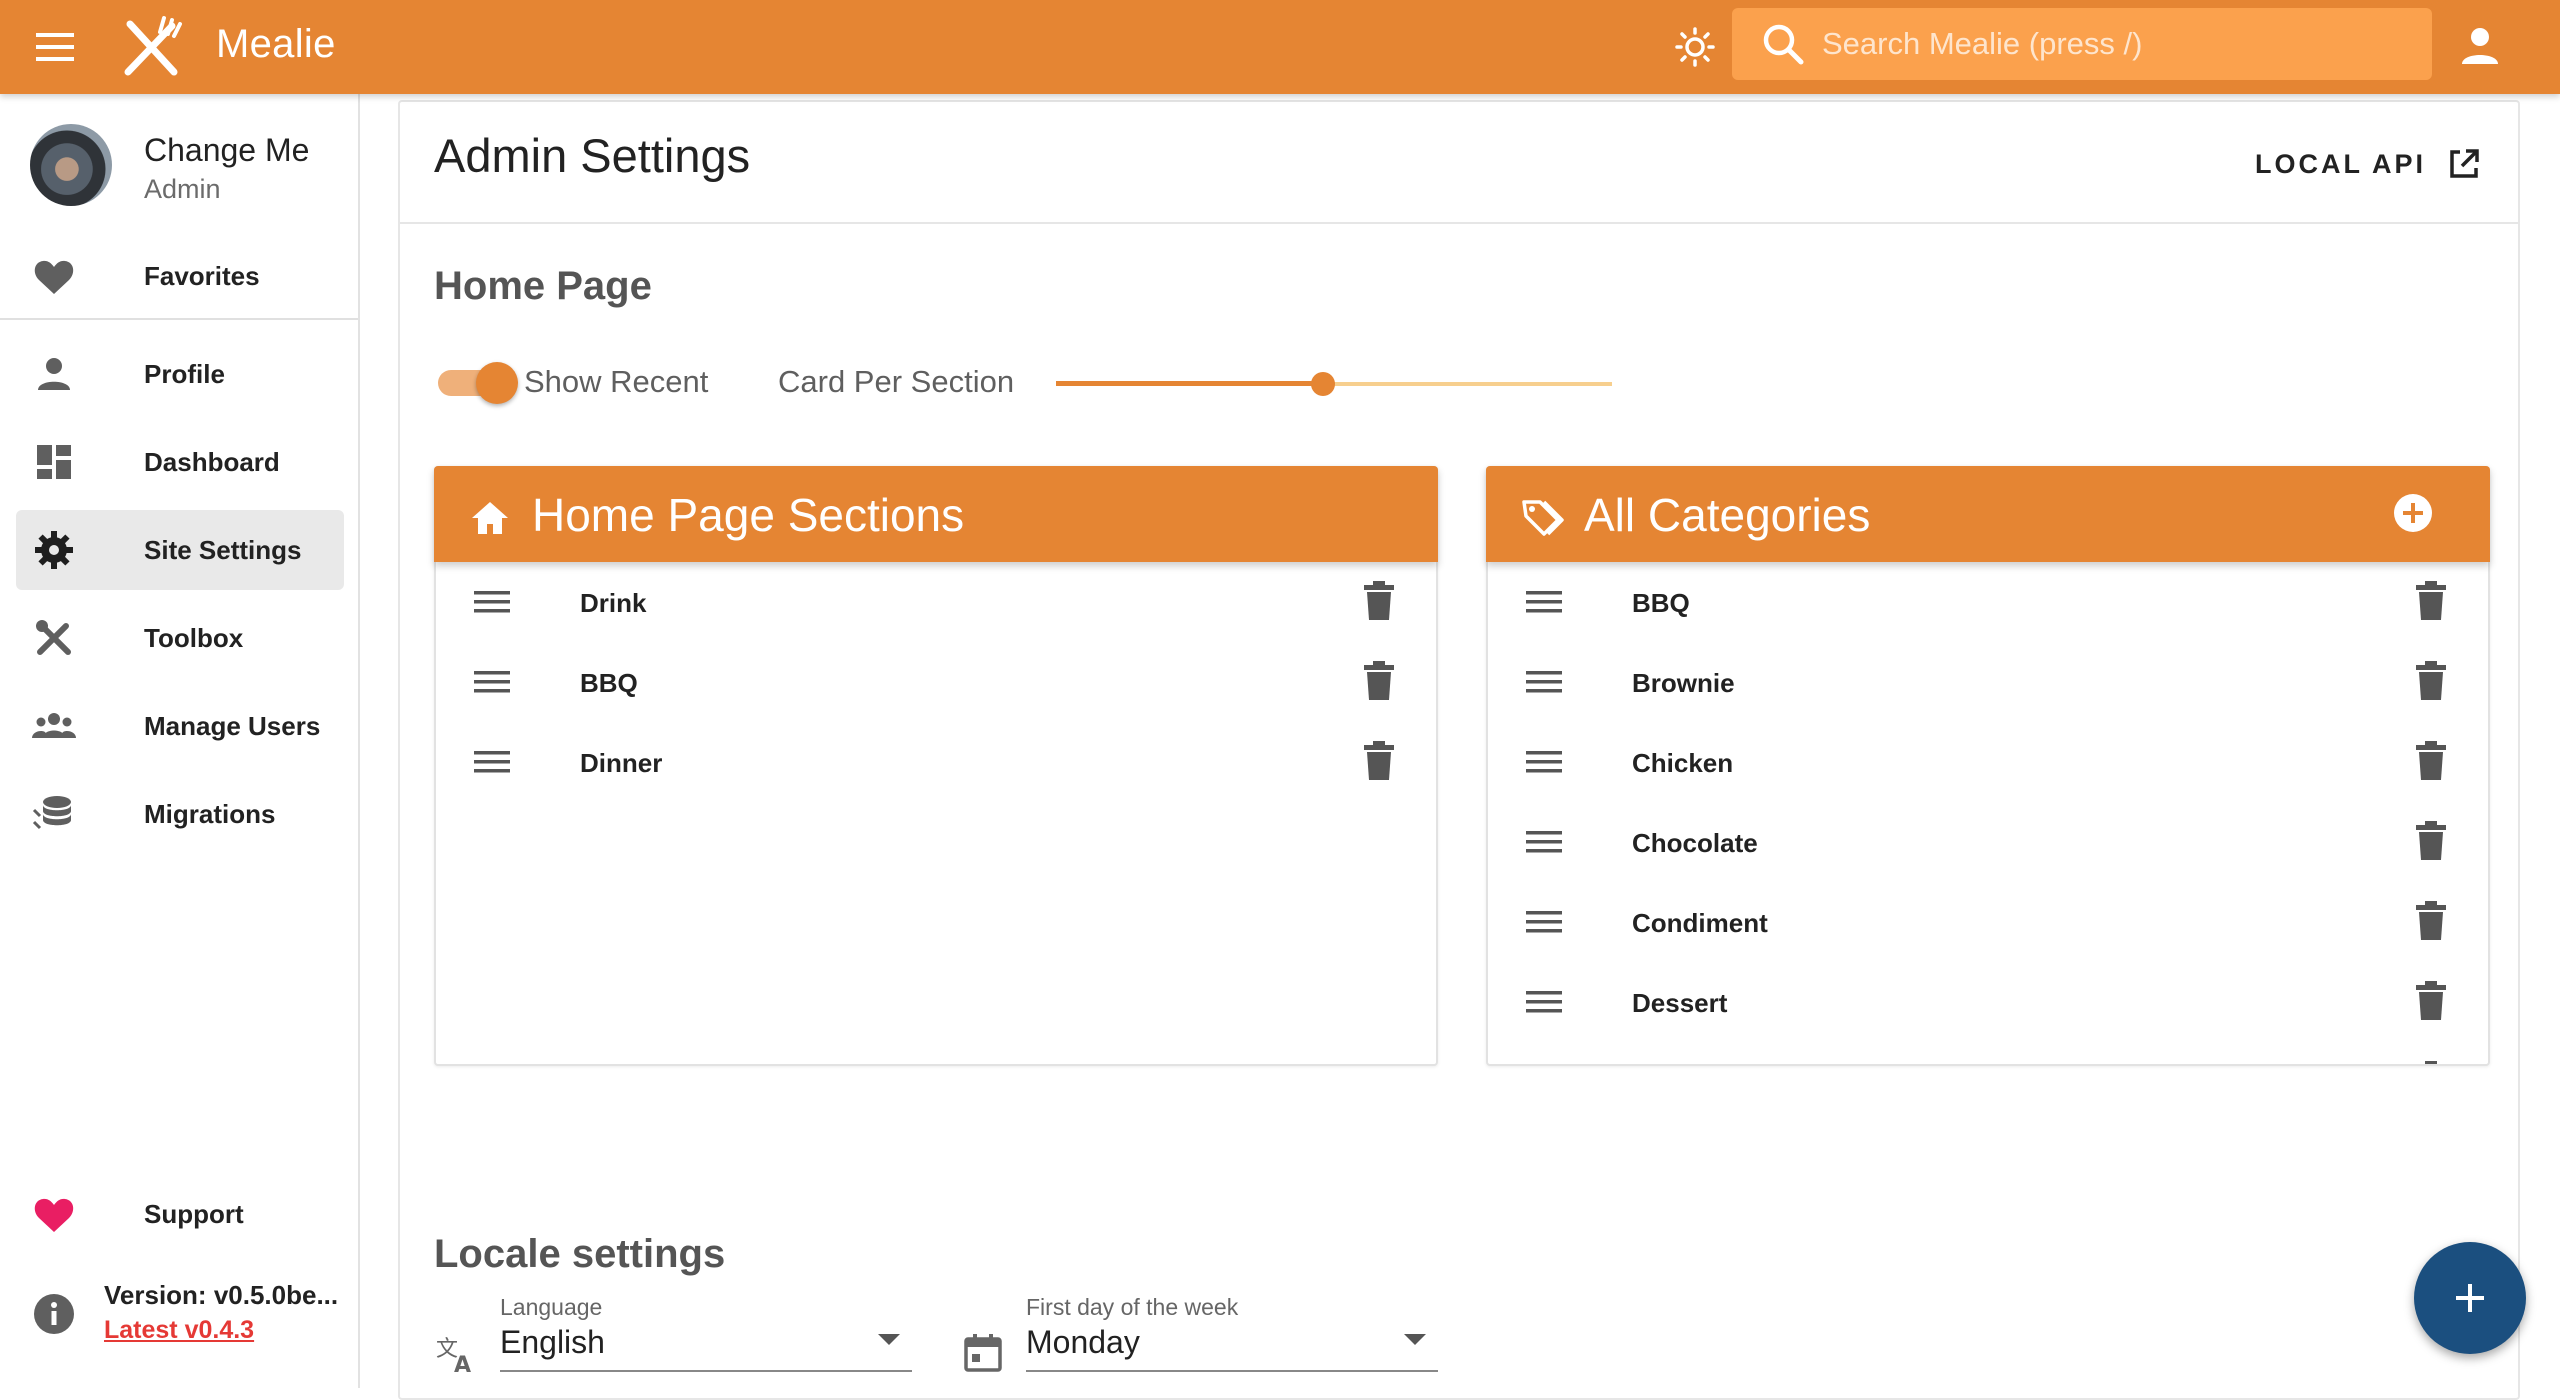 This screenshot has width=2560, height=1400. Describe the element at coordinates (748, 515) in the screenshot. I see `home-page-sections-title: Home Page Sections` at that location.